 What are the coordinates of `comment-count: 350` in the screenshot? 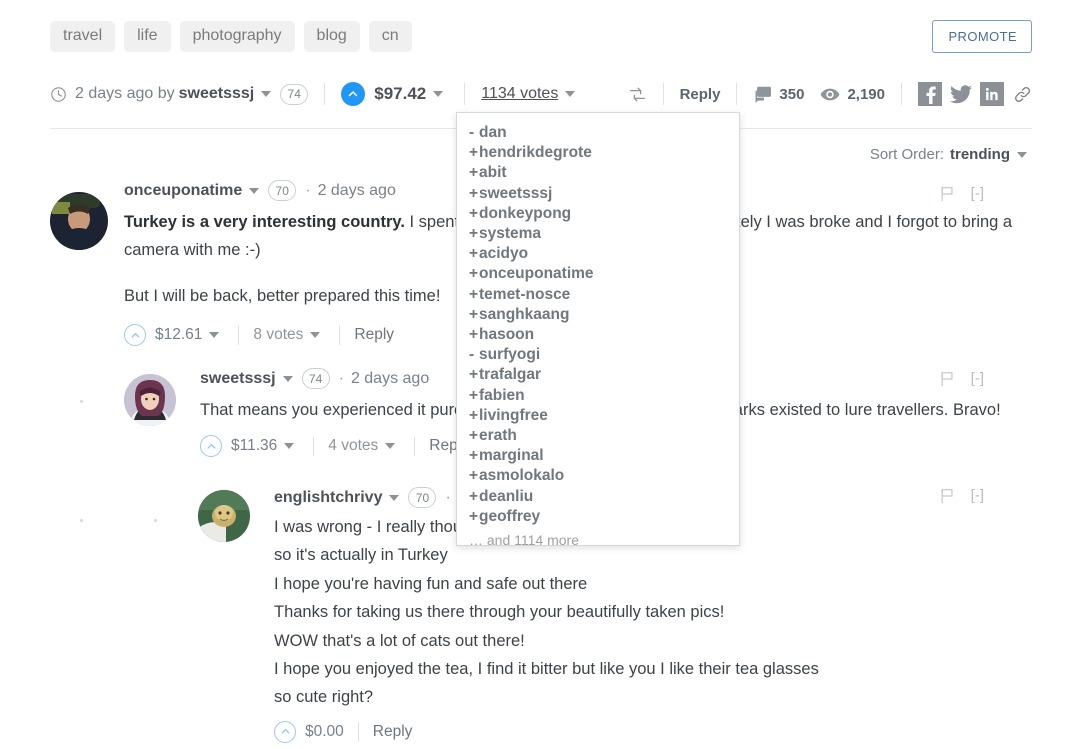 It's located at (778, 94).